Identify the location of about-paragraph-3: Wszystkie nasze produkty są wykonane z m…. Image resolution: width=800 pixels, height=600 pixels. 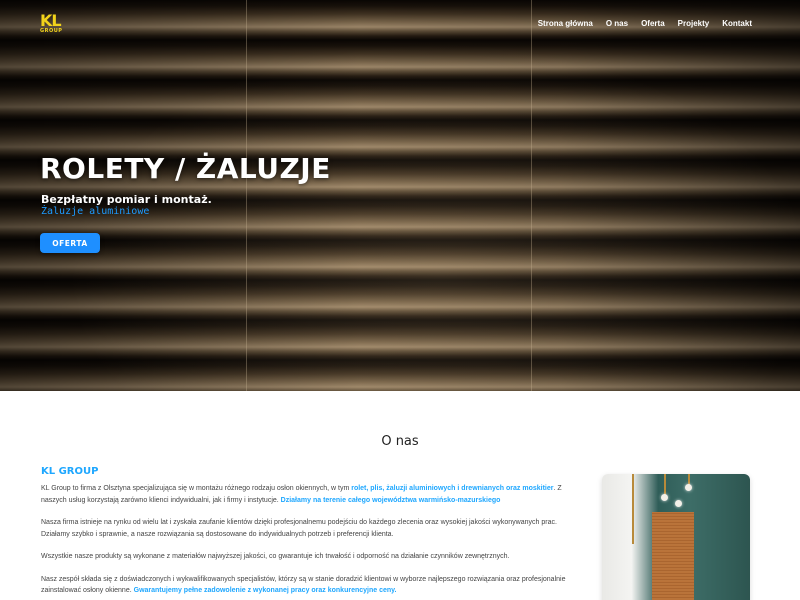
(275, 556).